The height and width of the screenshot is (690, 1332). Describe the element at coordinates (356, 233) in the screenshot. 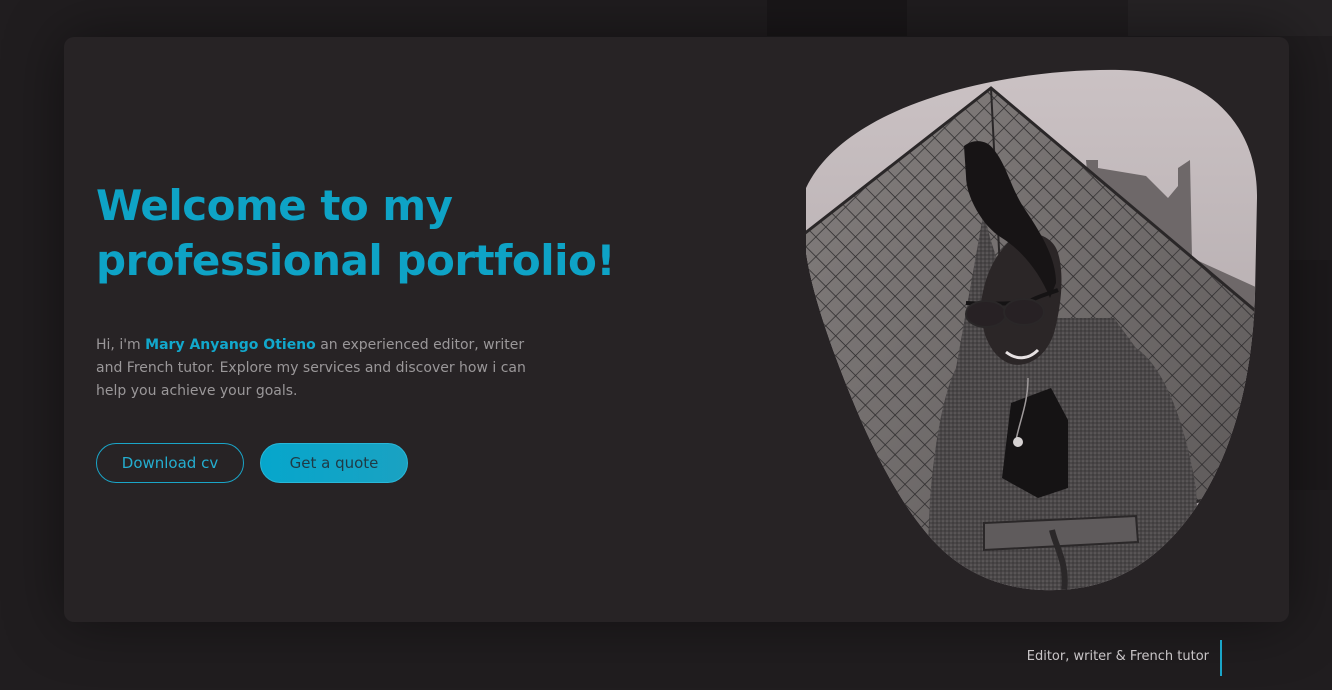

I see `hero-headline: Welcome to my professional portfolio!` at that location.